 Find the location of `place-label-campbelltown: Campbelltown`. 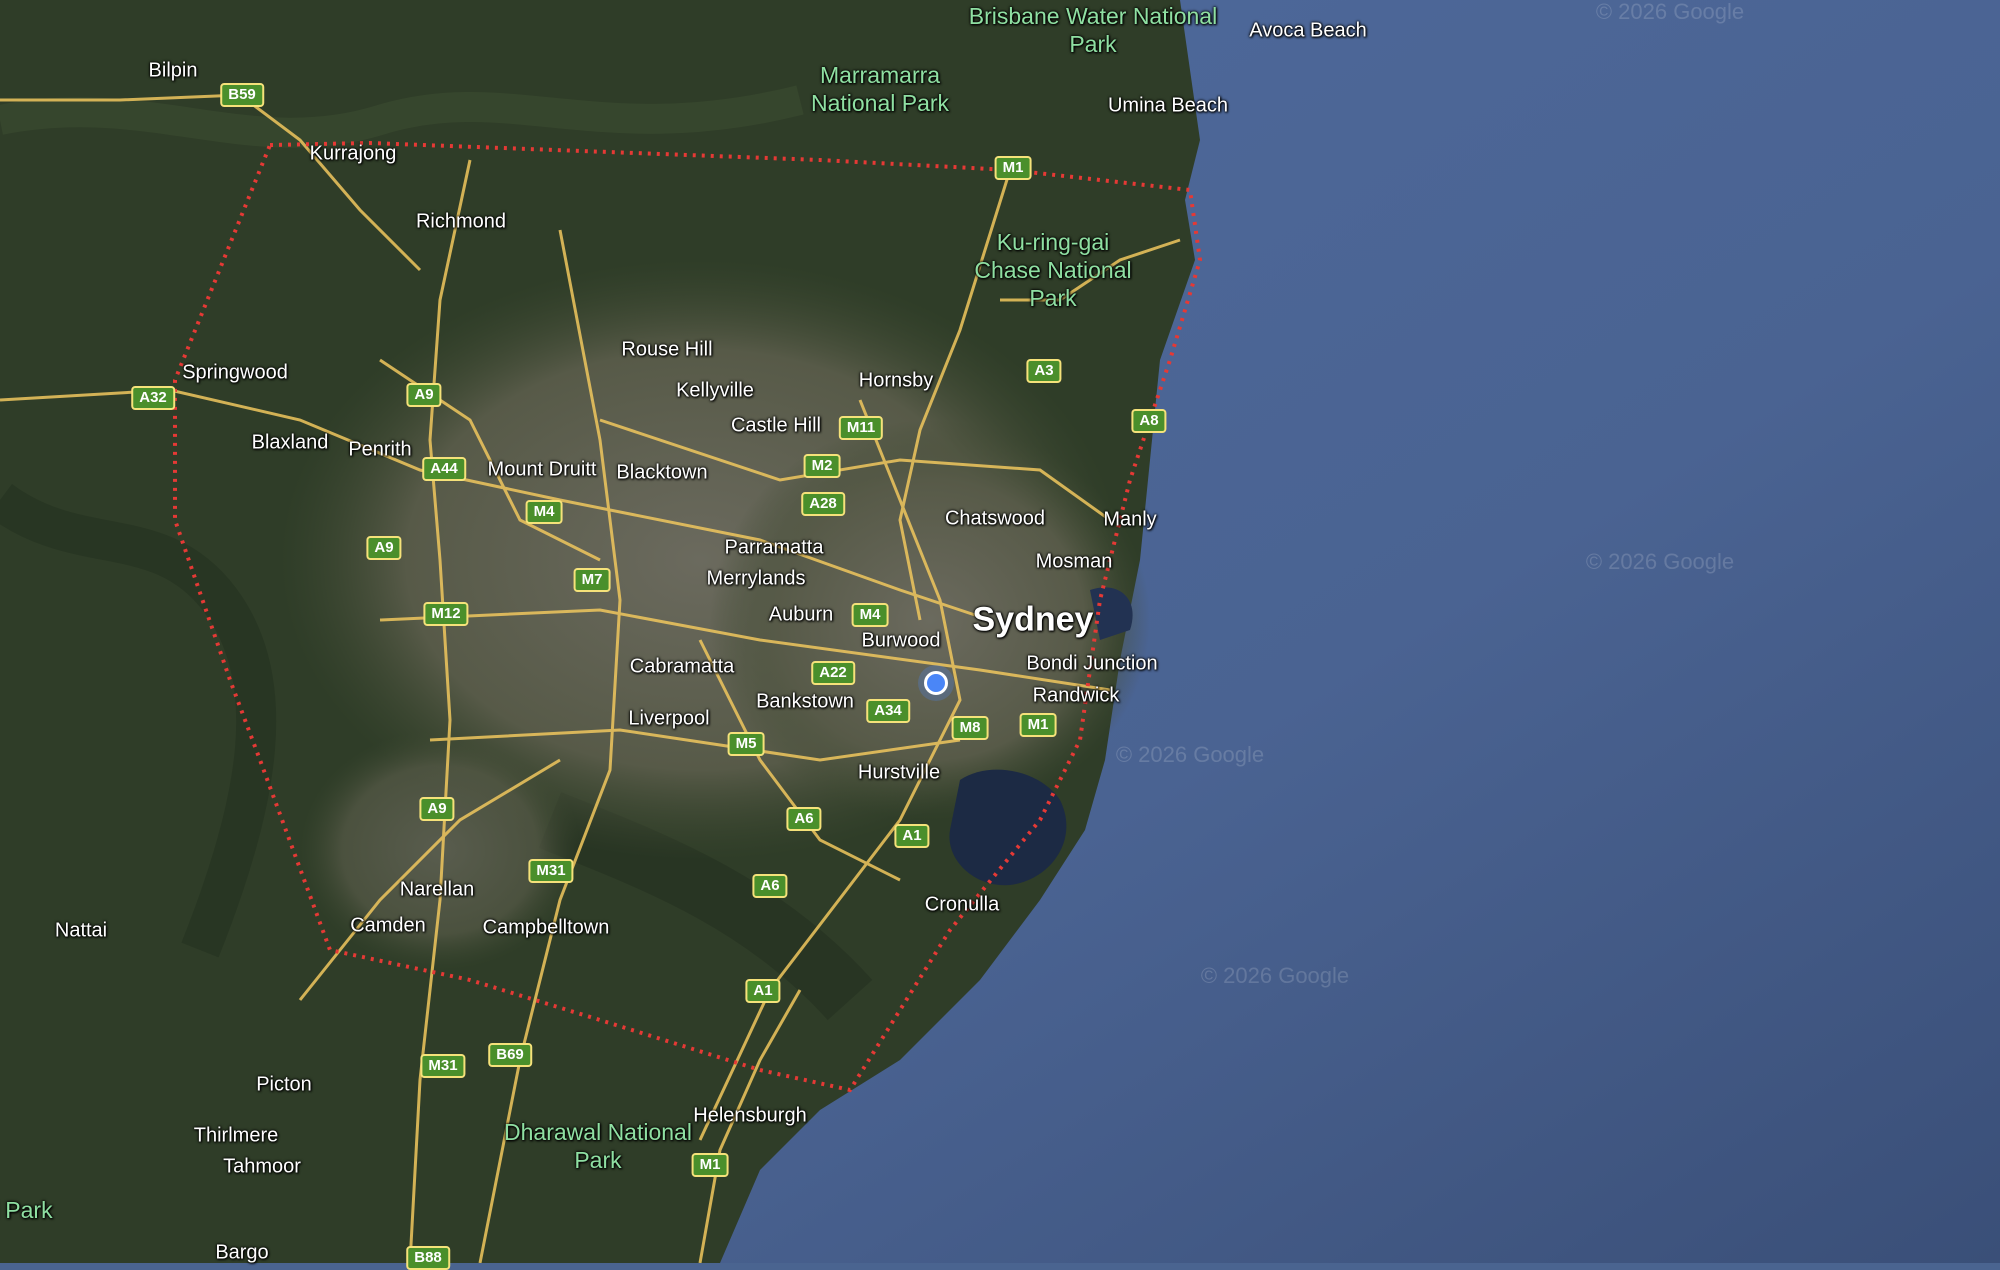

place-label-campbelltown: Campbelltown is located at coordinates (546, 927).